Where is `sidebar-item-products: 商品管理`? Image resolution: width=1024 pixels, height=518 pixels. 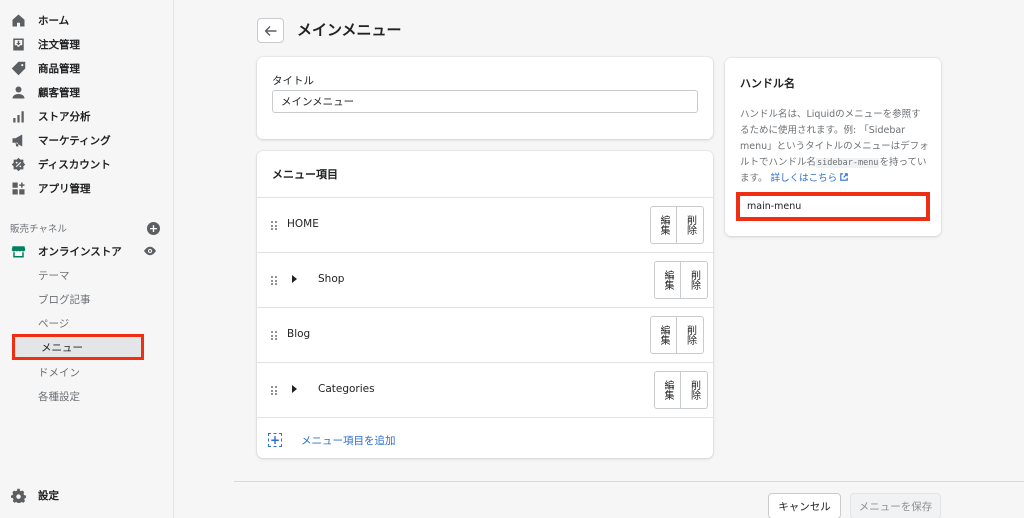 sidebar-item-products: 商品管理 is located at coordinates (45, 68).